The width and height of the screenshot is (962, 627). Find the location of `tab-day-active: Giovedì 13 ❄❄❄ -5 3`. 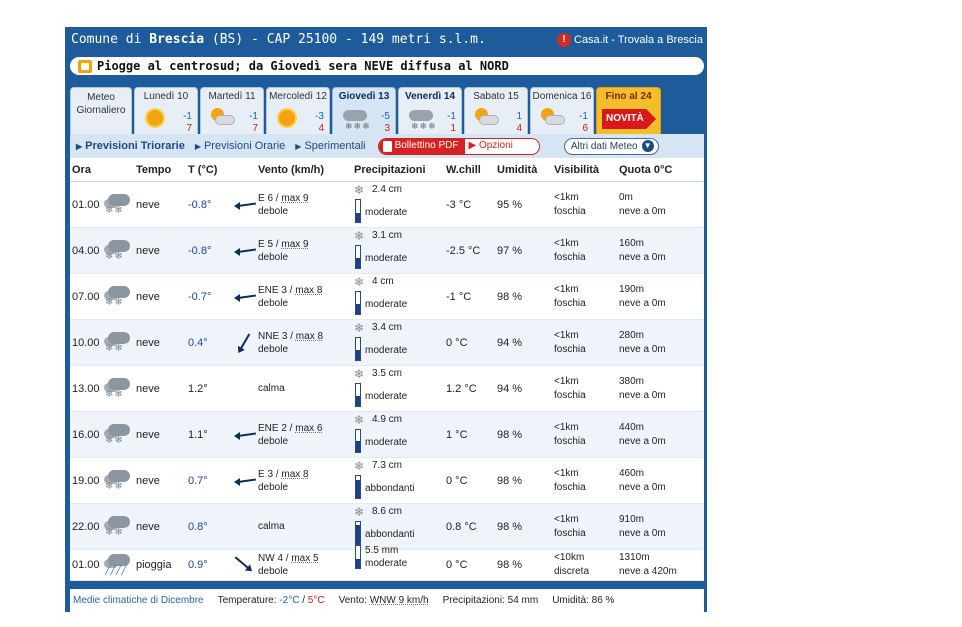

tab-day-active: Giovedì 13 ❄❄❄ -5 3 is located at coordinates (364, 110).